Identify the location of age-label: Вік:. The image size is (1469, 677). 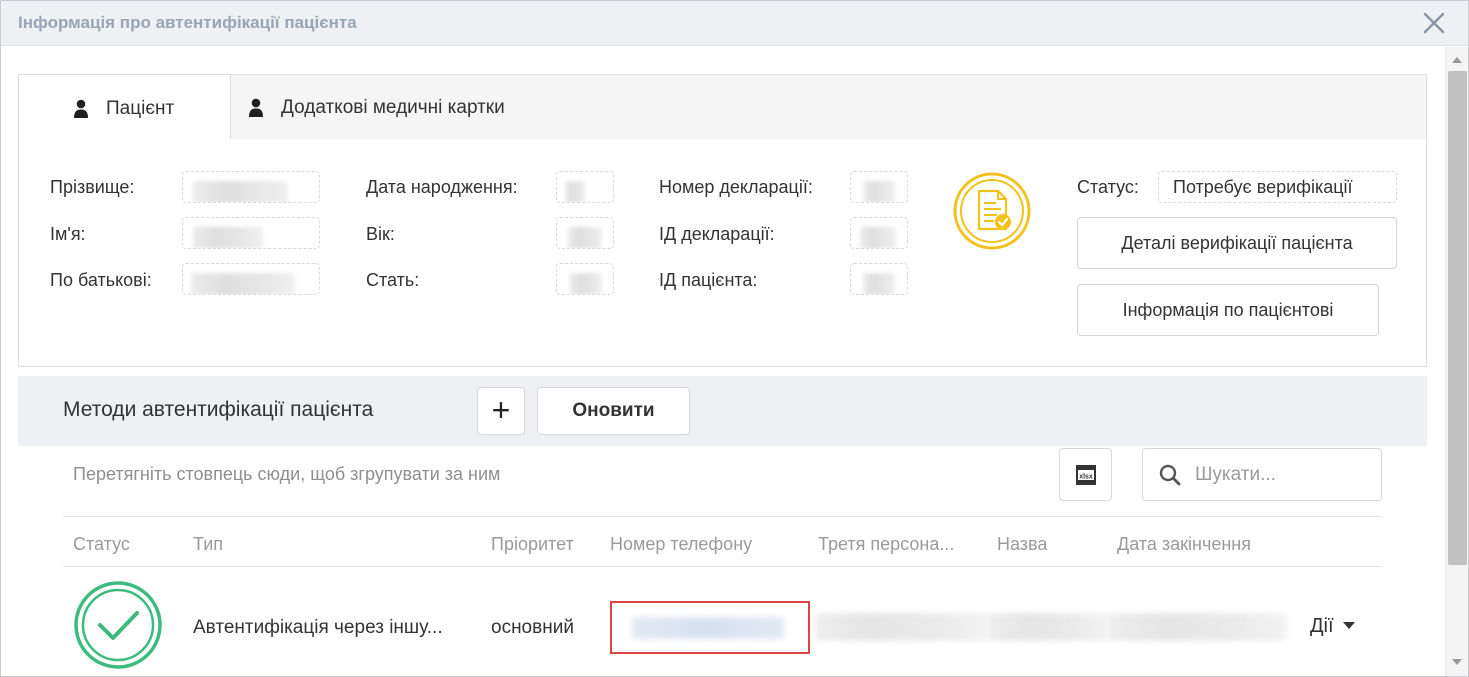
(380, 234).